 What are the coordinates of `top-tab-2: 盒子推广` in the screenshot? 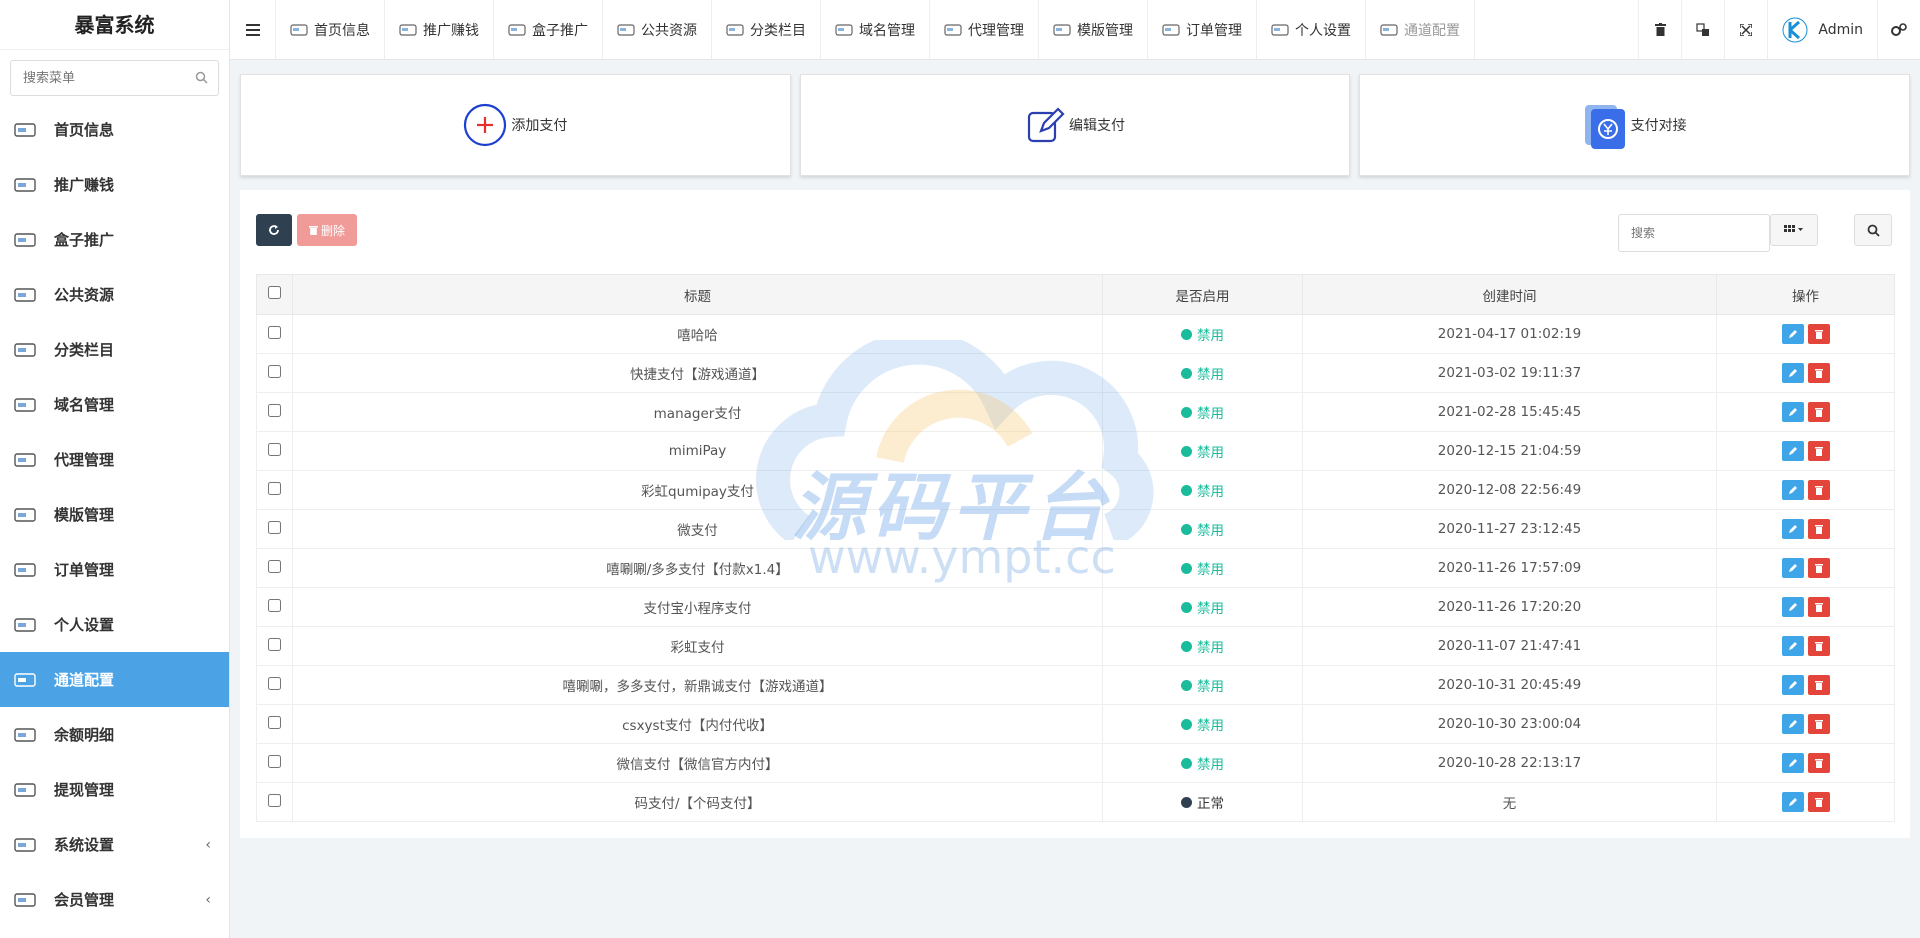 It's located at (548, 29).